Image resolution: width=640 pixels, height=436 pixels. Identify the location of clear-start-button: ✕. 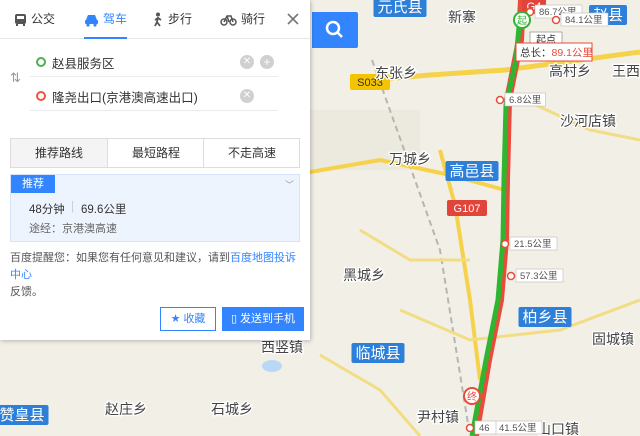
(247, 62).